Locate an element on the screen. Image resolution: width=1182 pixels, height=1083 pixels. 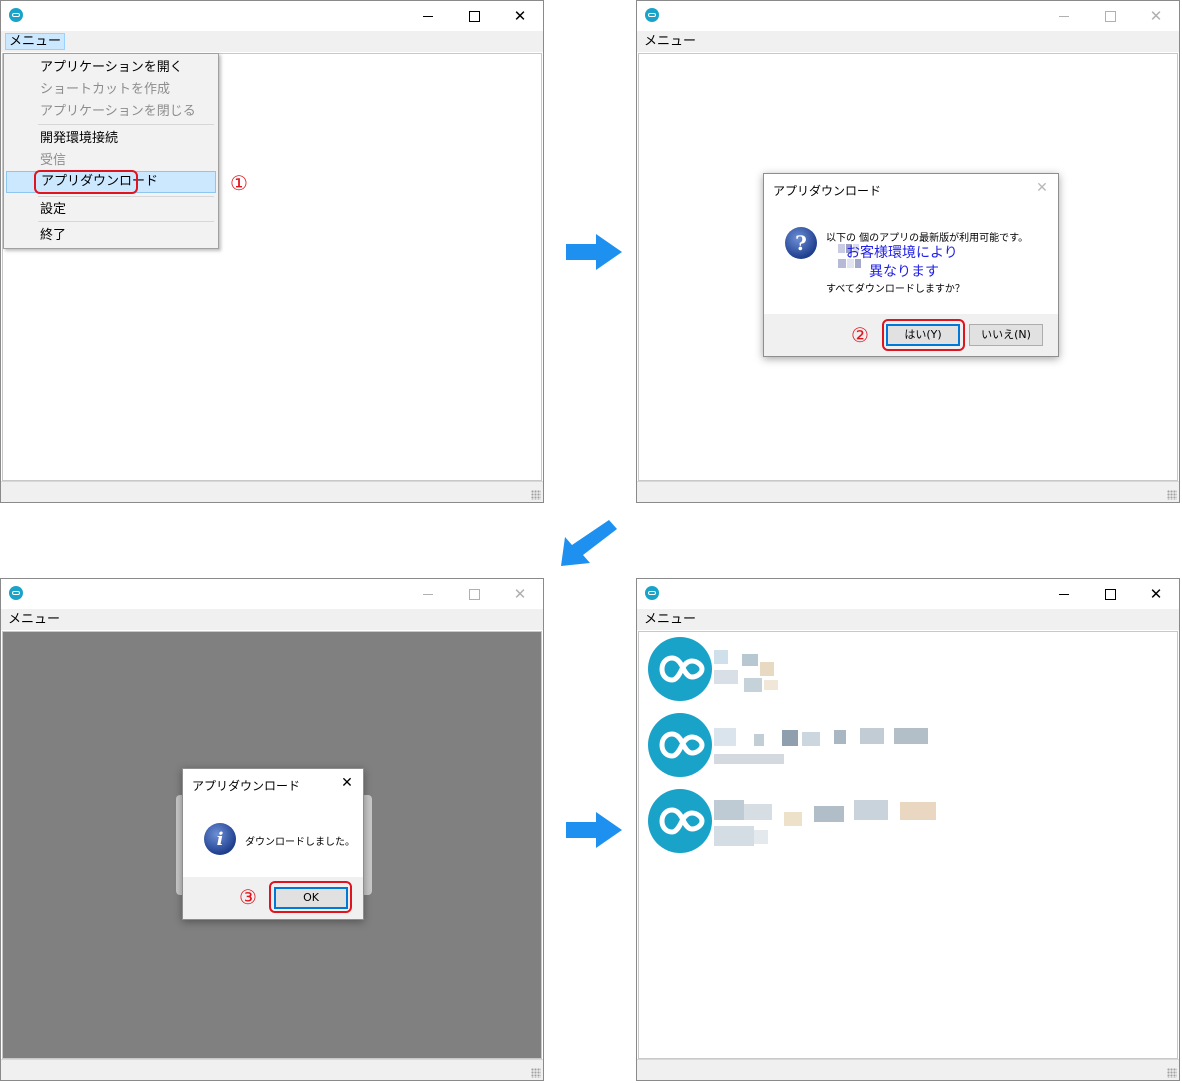
question-icon: ? is located at coordinates (801, 243).